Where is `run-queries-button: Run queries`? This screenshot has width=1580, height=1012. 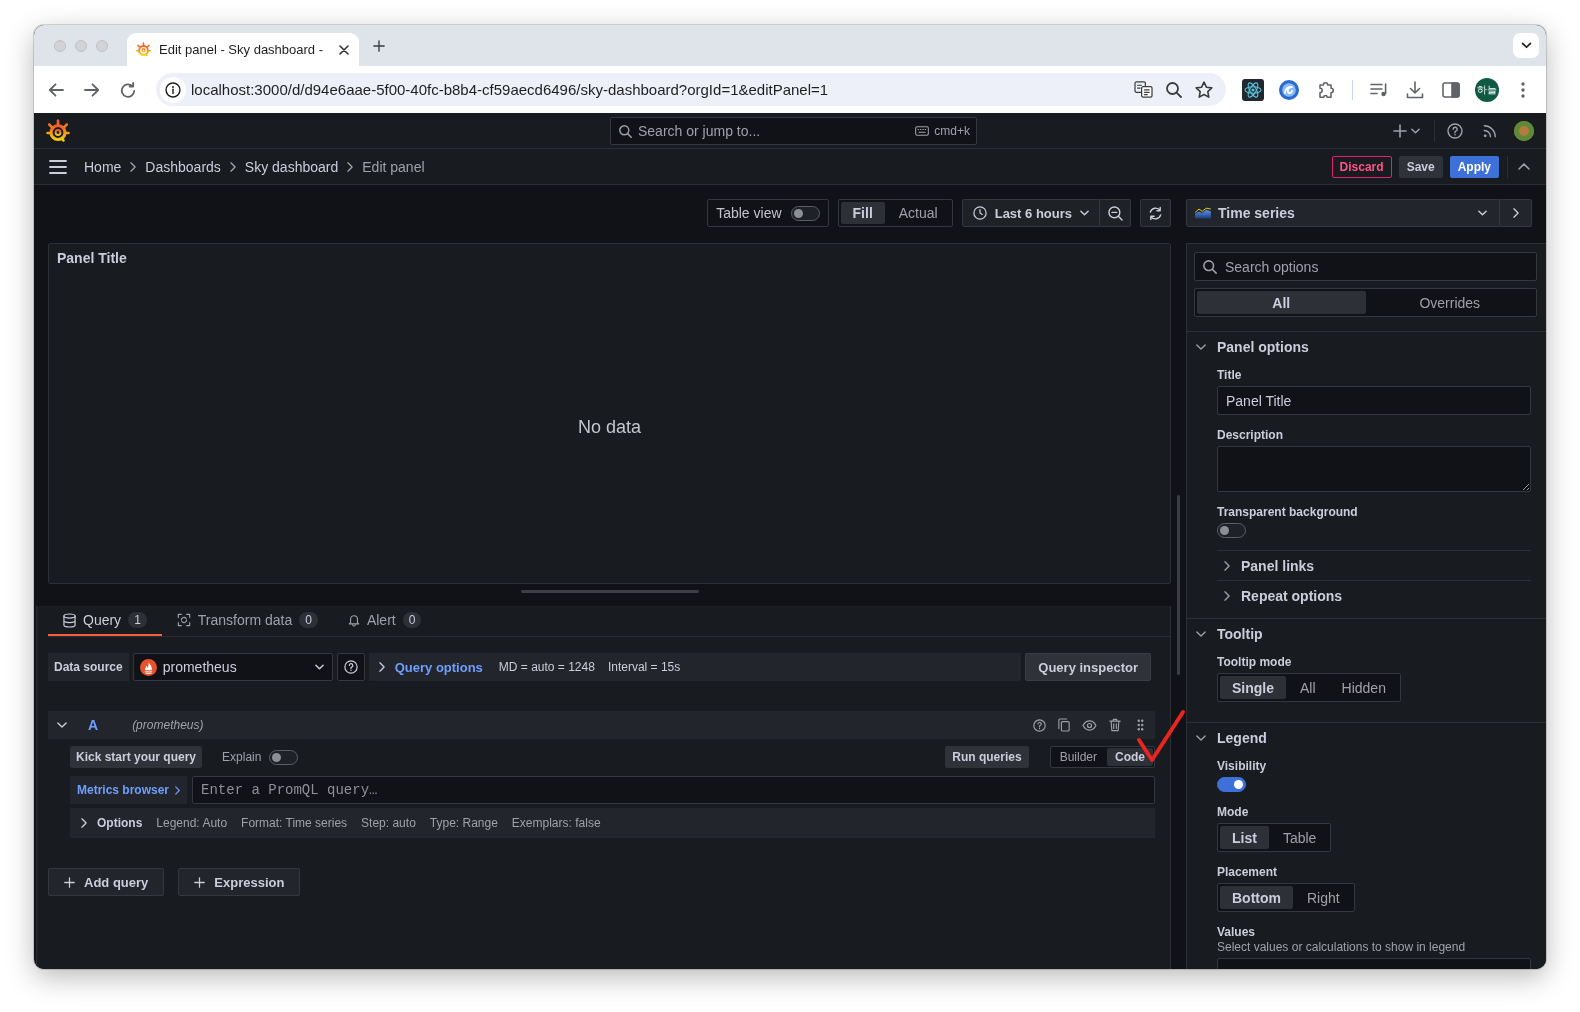 run-queries-button: Run queries is located at coordinates (987, 757).